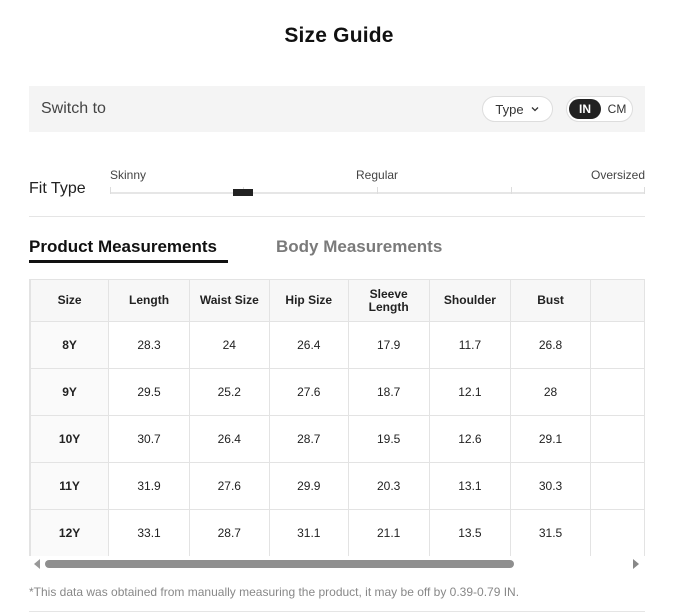 This screenshot has width=678, height=615. What do you see at coordinates (243, 192) in the screenshot?
I see `fit-type-marker` at bounding box center [243, 192].